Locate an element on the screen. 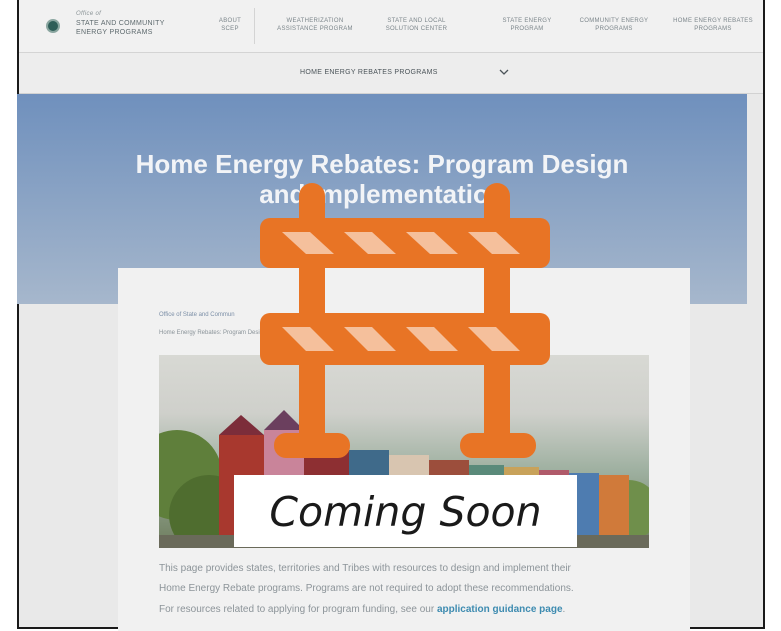 The image size is (781, 631). application-guidance-link: application guidance page is located at coordinates (500, 609).